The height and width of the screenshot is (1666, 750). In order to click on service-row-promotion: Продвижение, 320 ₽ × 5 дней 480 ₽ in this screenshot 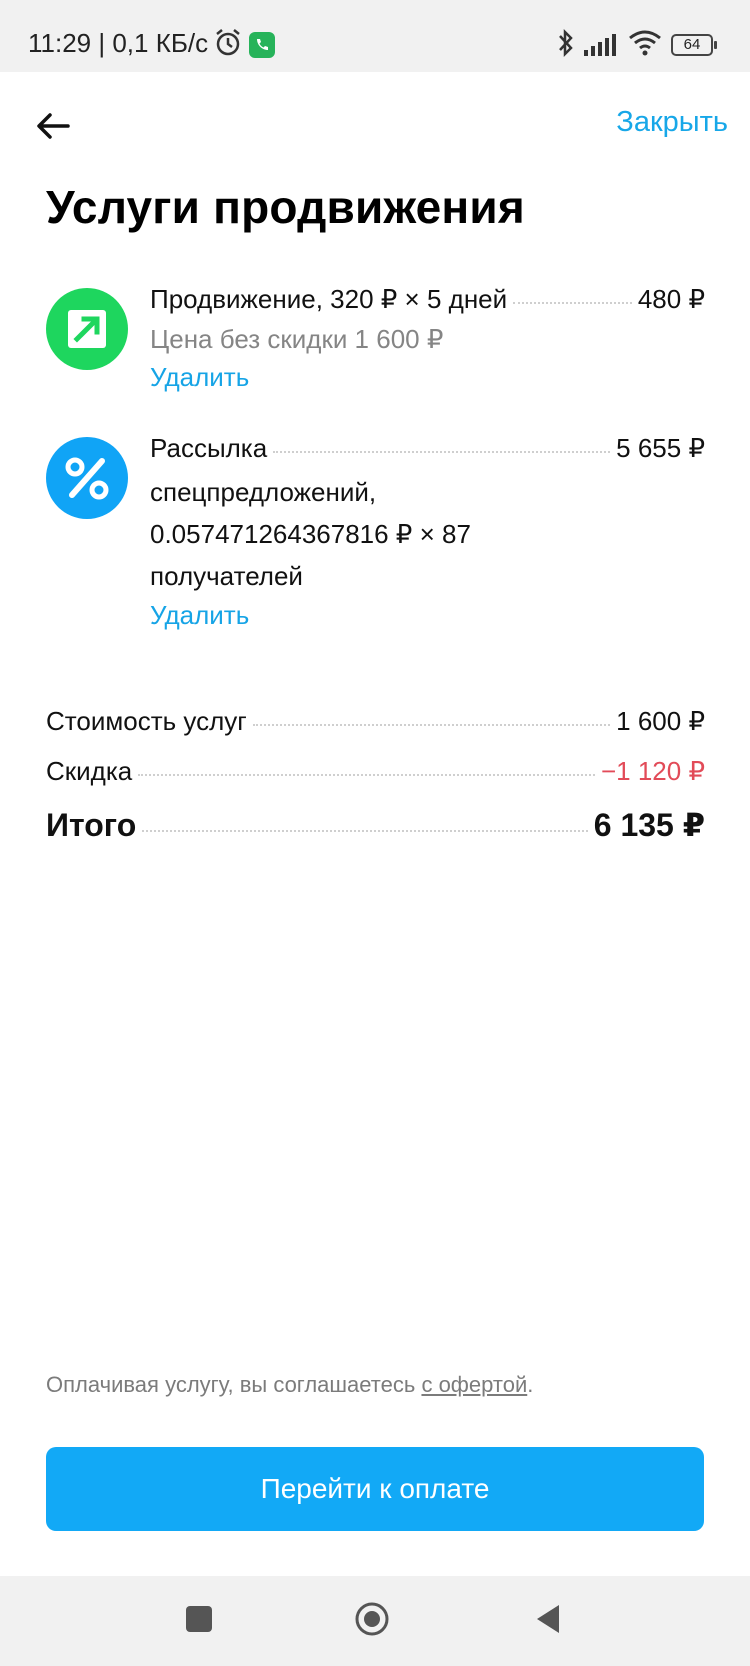, I will do `click(427, 299)`.